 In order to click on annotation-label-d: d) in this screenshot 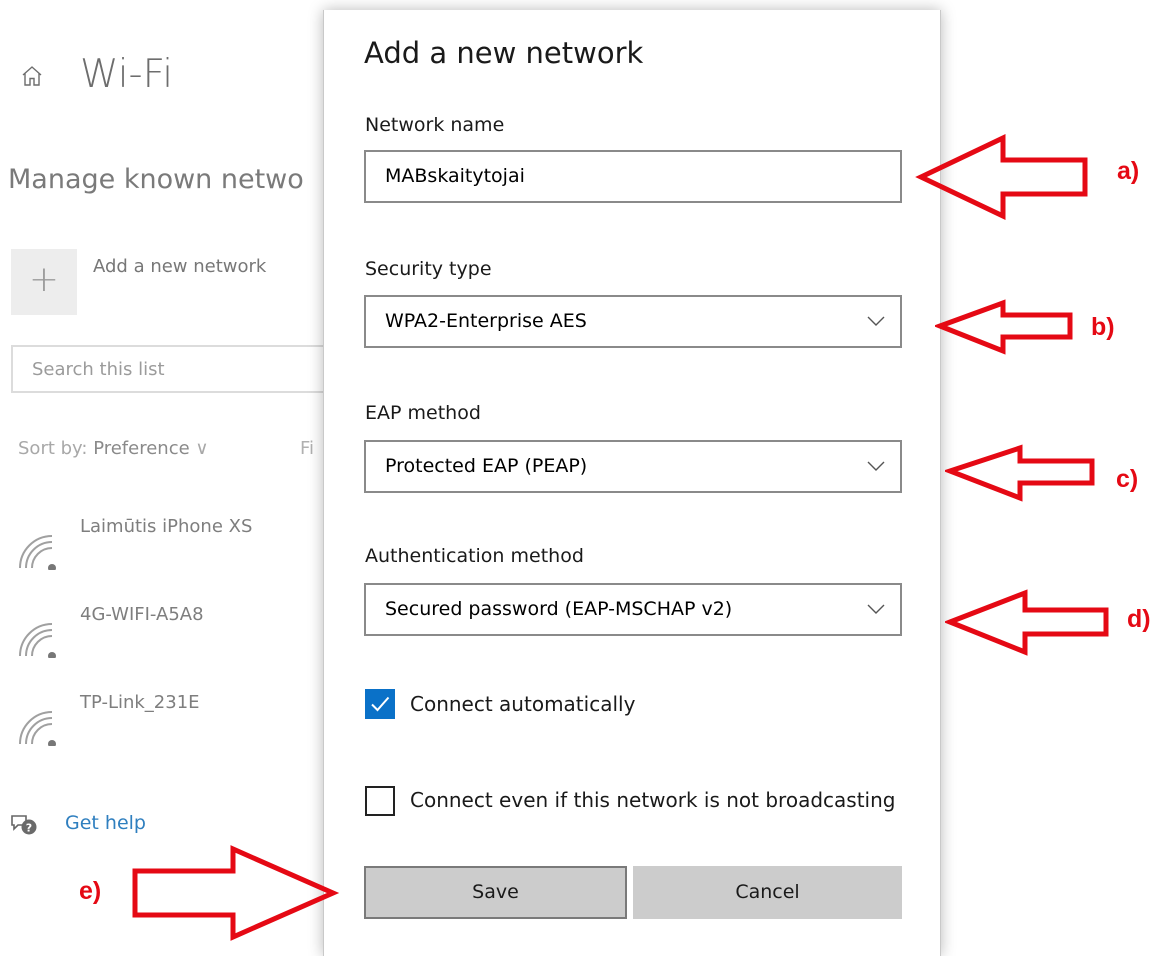, I will do `click(1139, 619)`.